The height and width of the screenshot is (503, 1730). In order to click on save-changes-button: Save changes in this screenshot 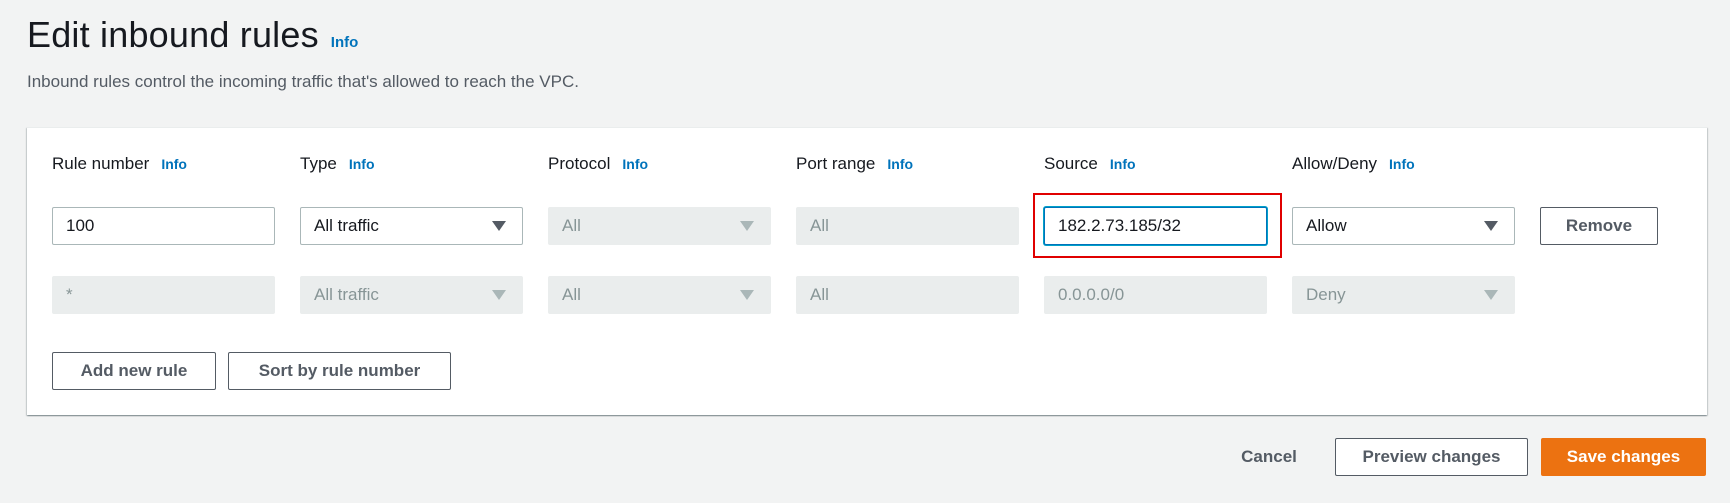, I will do `click(1623, 457)`.